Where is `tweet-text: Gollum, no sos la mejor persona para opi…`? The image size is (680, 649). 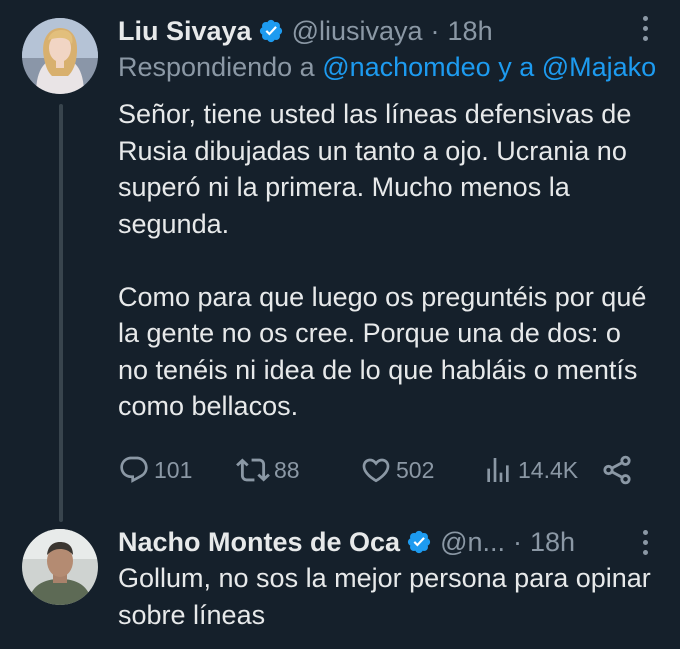
tweet-text: Gollum, no sos la mejor persona para opi… is located at coordinates (388, 596).